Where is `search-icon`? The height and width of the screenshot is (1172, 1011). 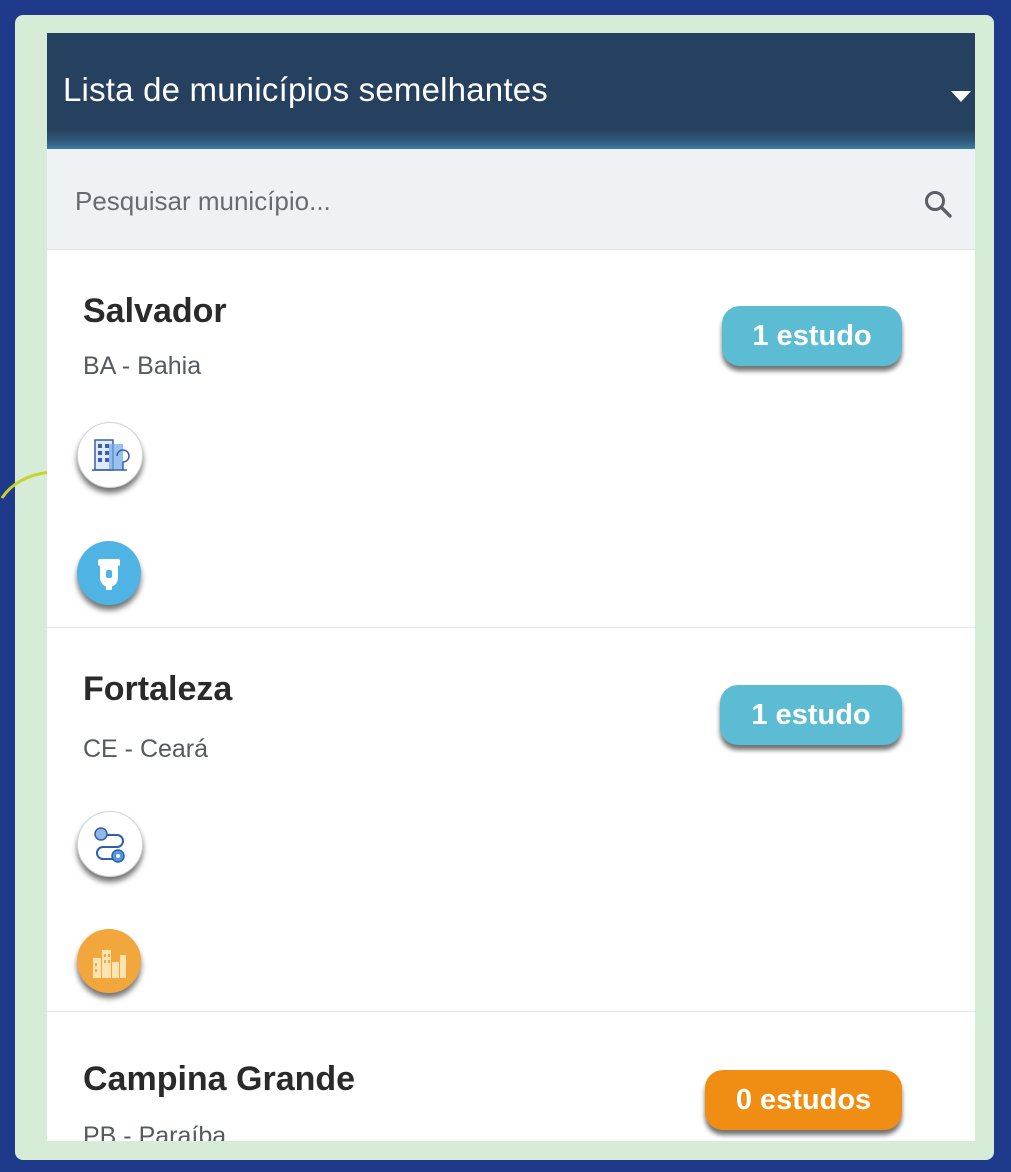
search-icon is located at coordinates (938, 204).